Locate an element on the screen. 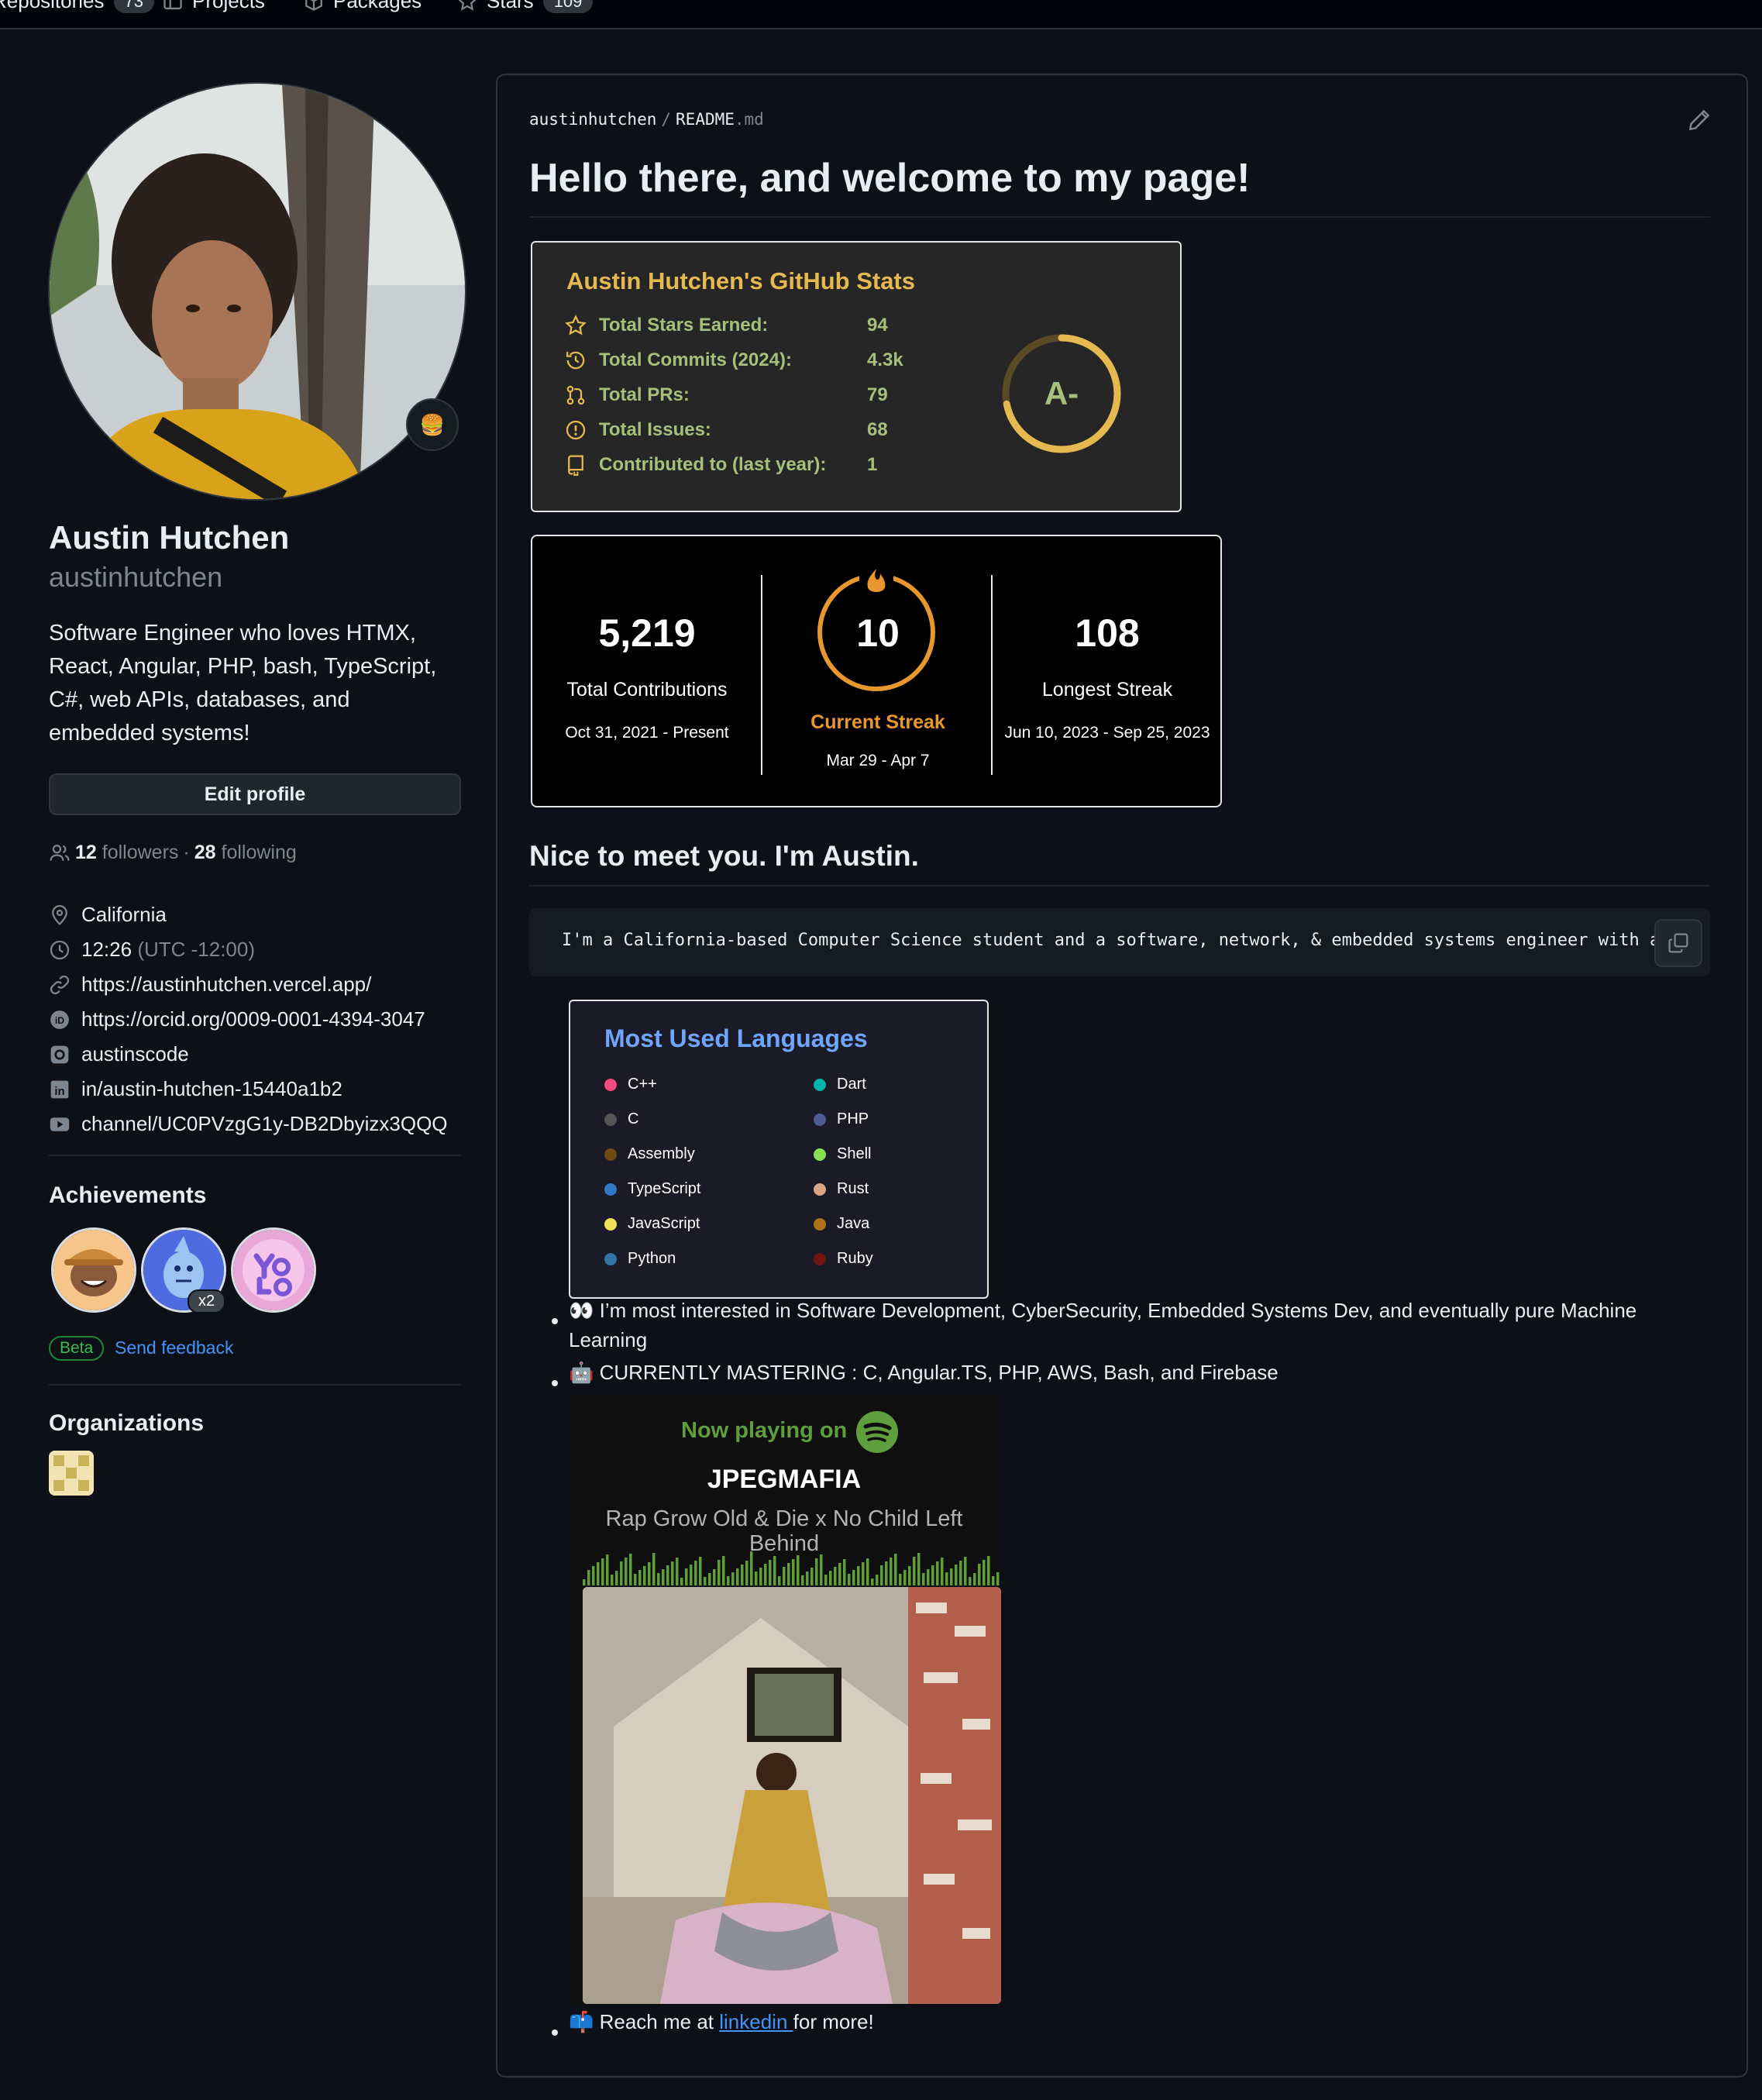 The width and height of the screenshot is (1762, 2100). avatar is located at coordinates (257, 292).